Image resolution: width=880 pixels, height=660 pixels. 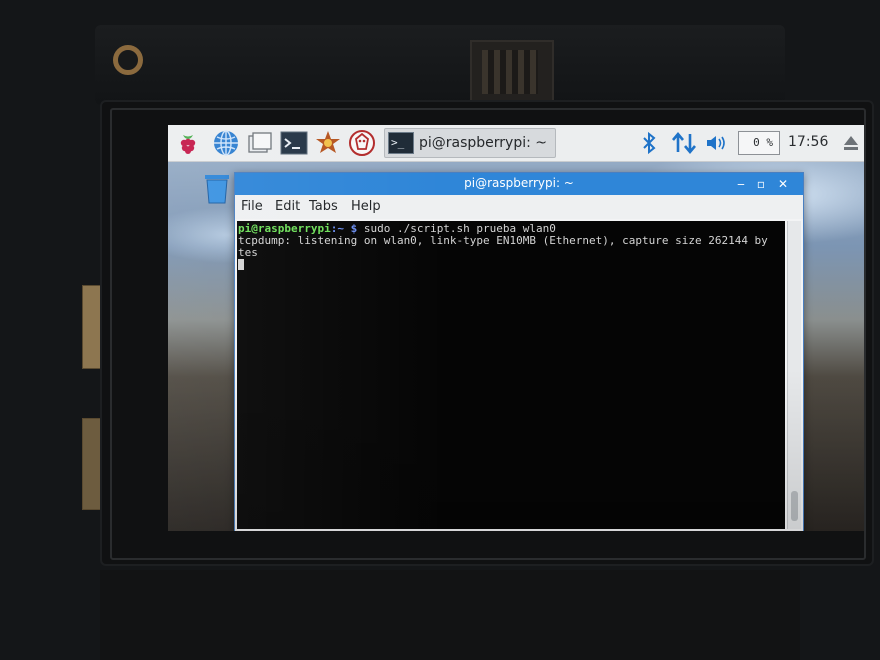 What do you see at coordinates (294, 143) in the screenshot?
I see `terminal-icon` at bounding box center [294, 143].